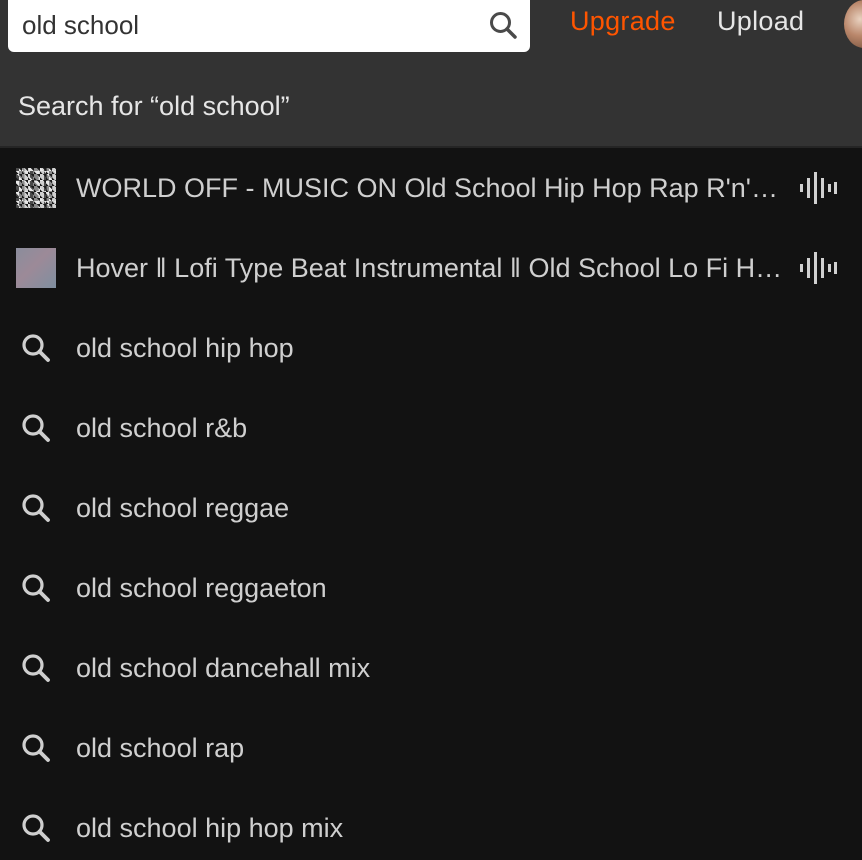 This screenshot has height=860, width=862. I want to click on search-input, so click(242, 25).